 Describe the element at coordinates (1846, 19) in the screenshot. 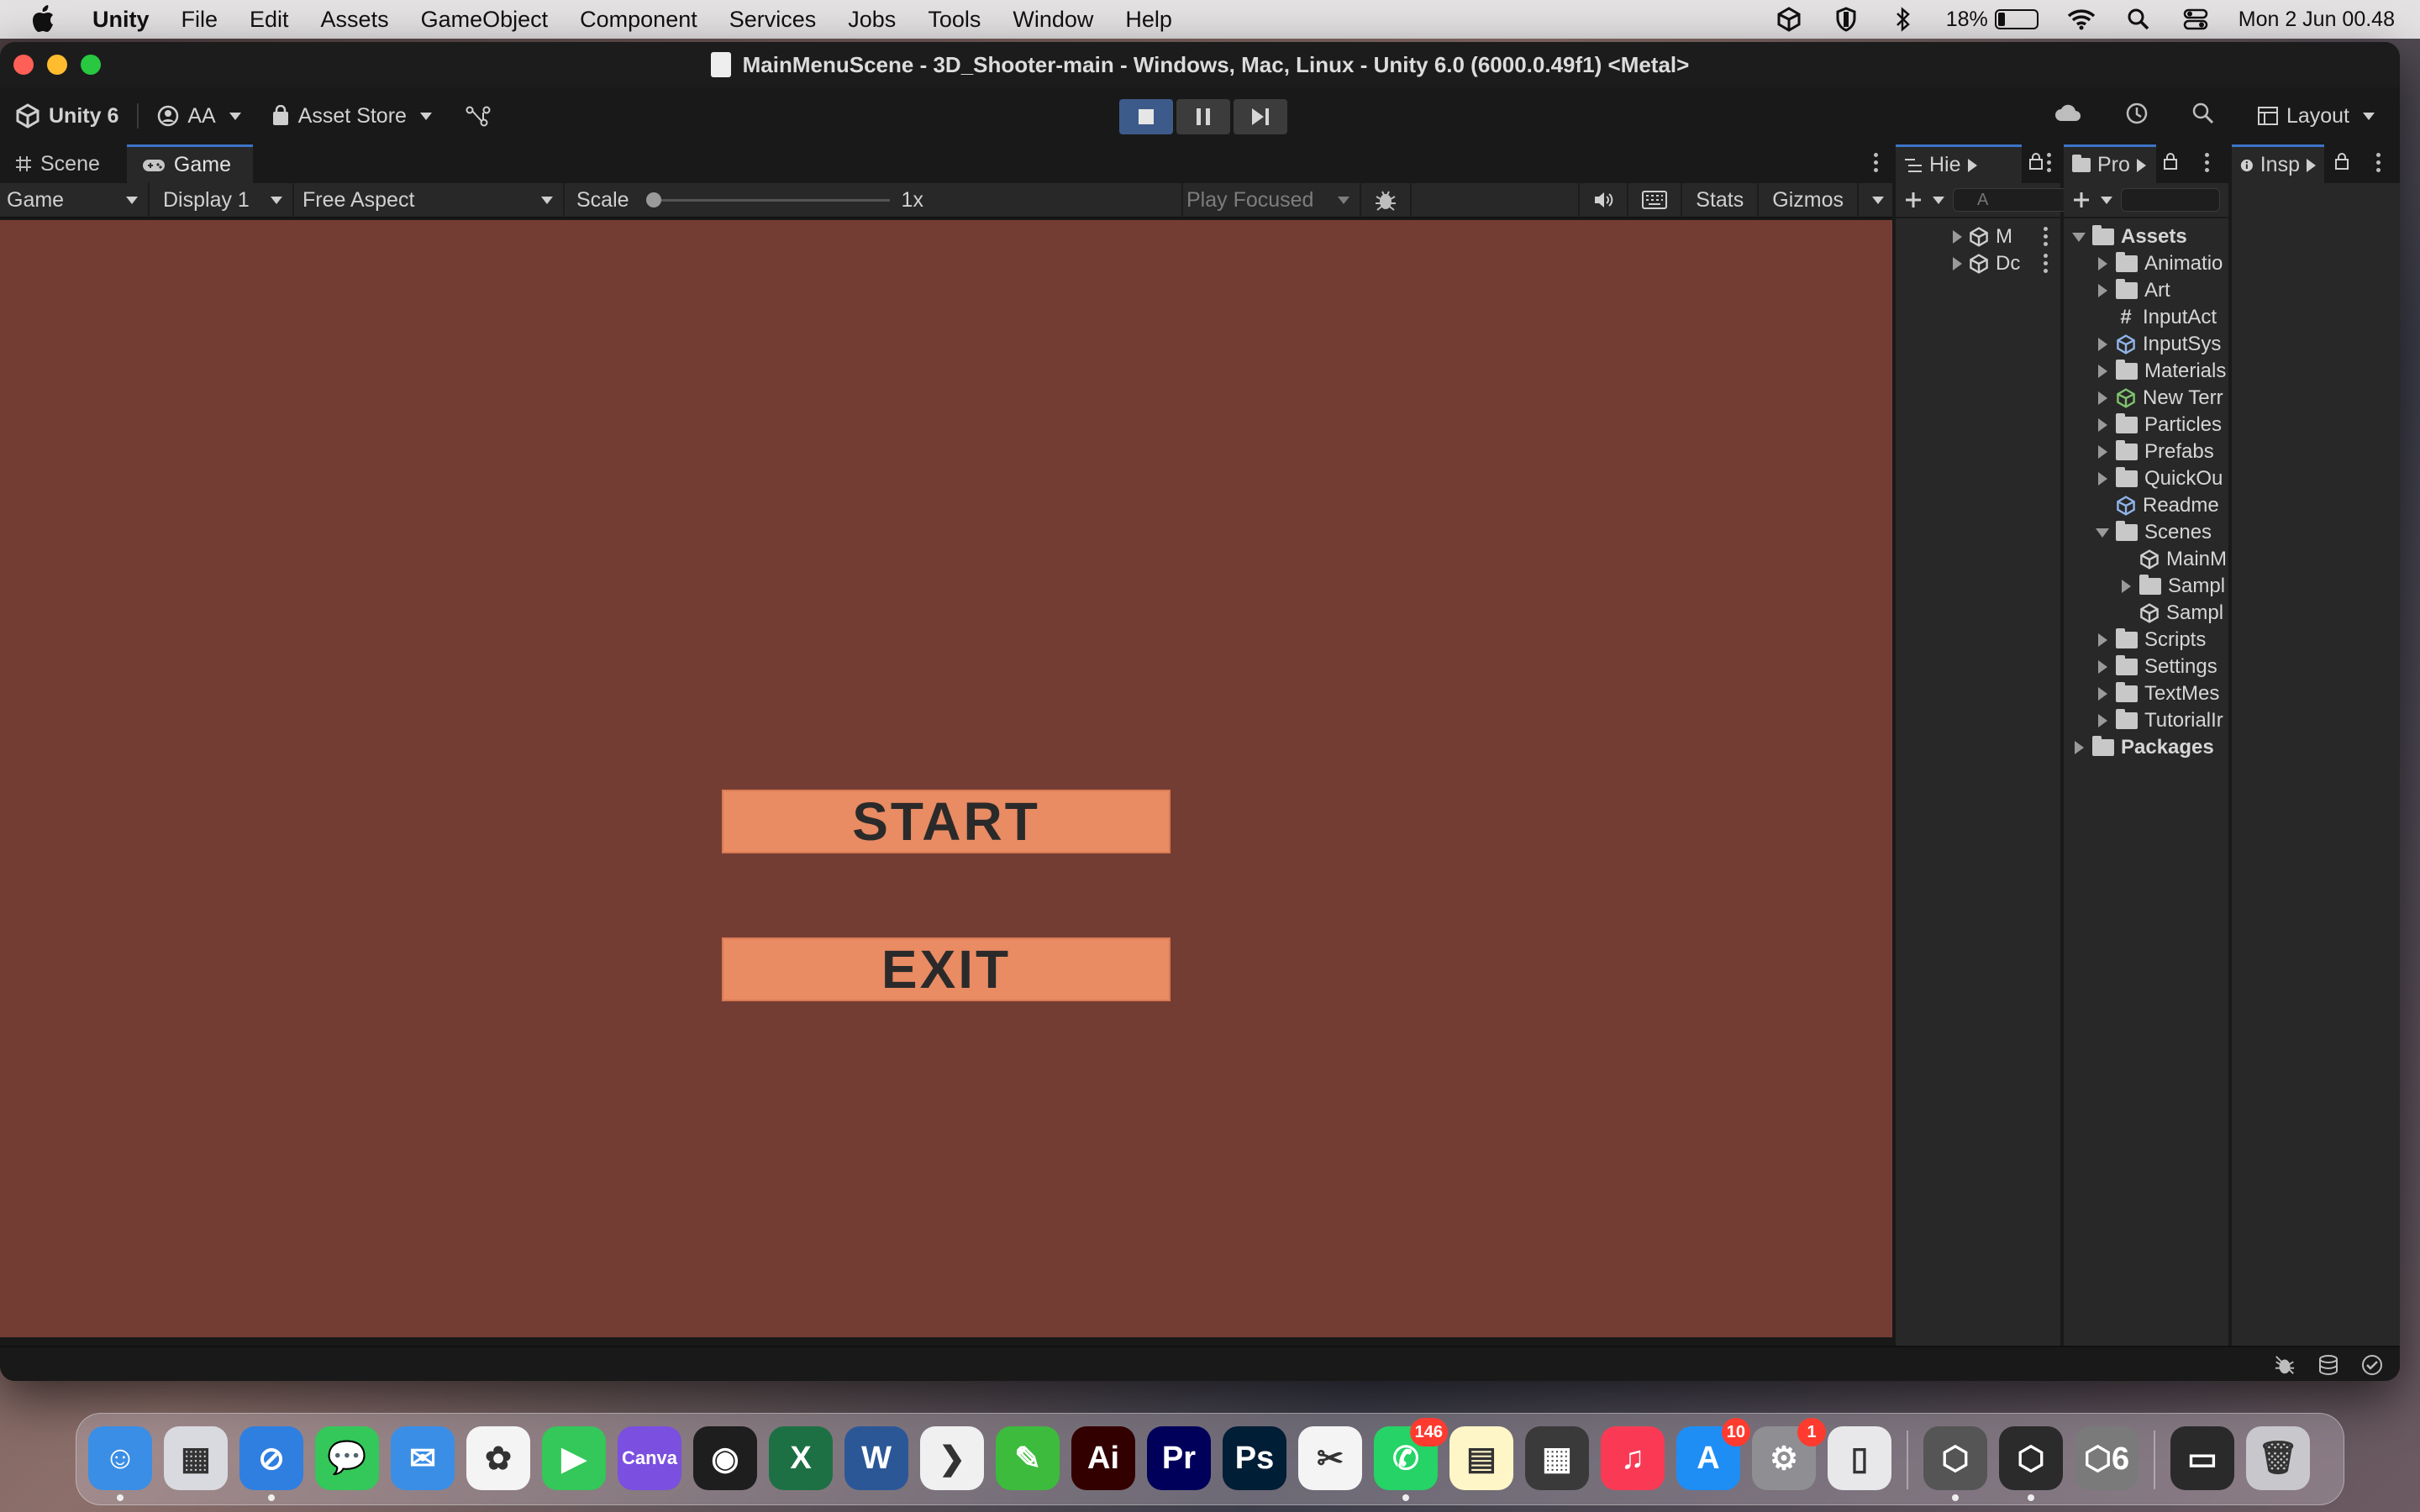

I see `shield-status-icon` at that location.